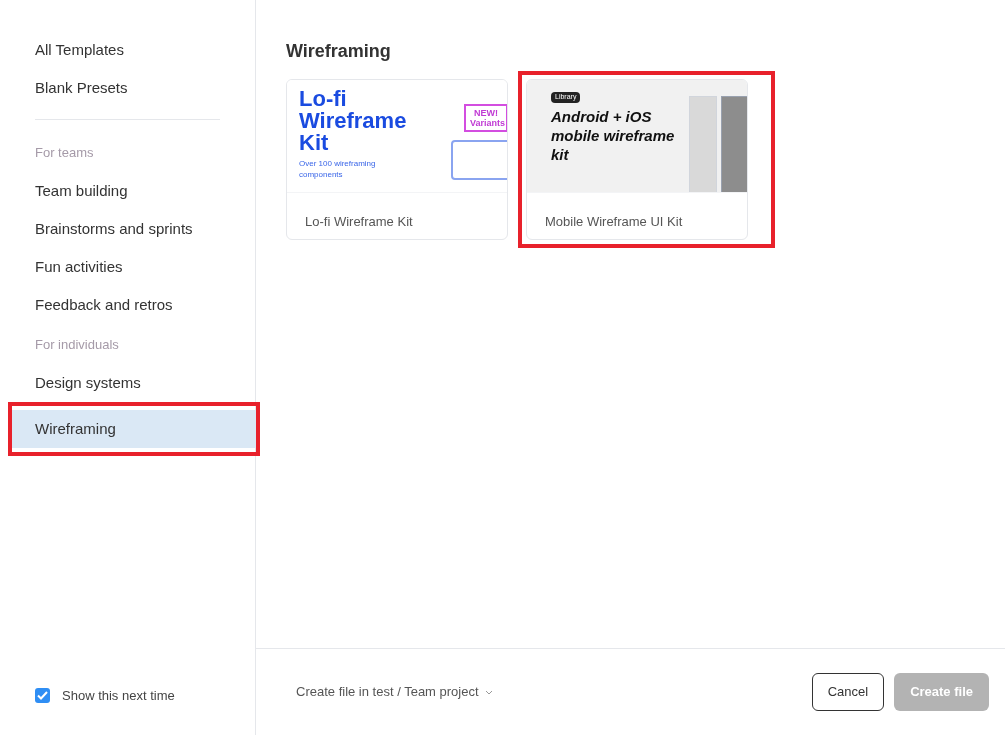 The image size is (1005, 735). I want to click on checkbox-label: Show this next time, so click(118, 695).